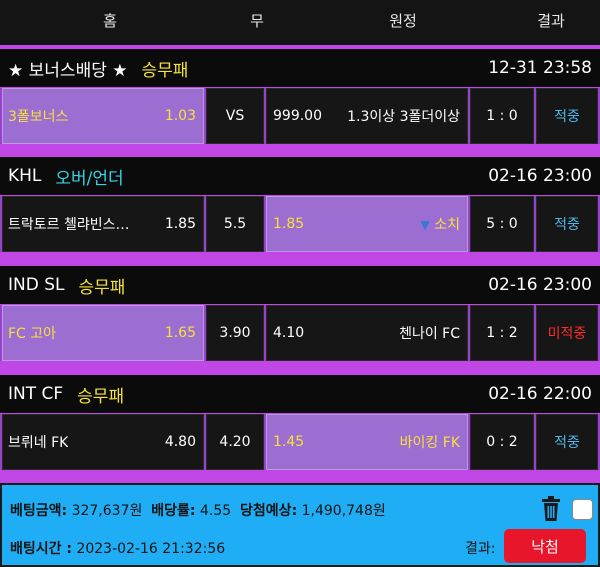  Describe the element at coordinates (300, 176) in the screenshot. I see `group-title: KHL 오버/언더 02-16 23:00` at that location.